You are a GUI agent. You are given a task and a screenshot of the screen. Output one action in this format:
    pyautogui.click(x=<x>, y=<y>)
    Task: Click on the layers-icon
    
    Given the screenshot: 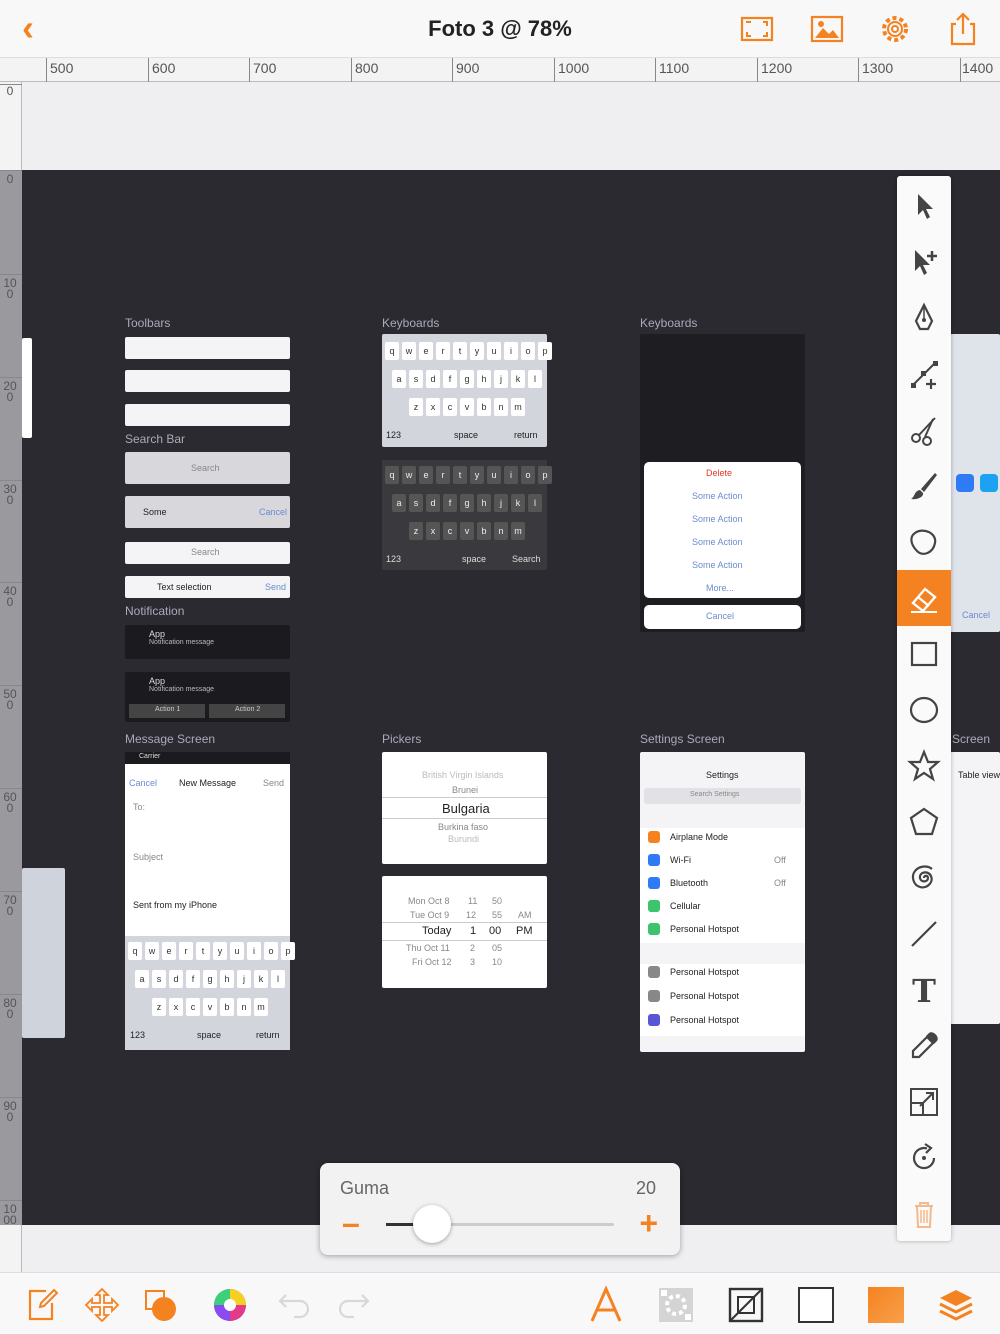 What is the action you would take?
    pyautogui.click(x=956, y=1305)
    